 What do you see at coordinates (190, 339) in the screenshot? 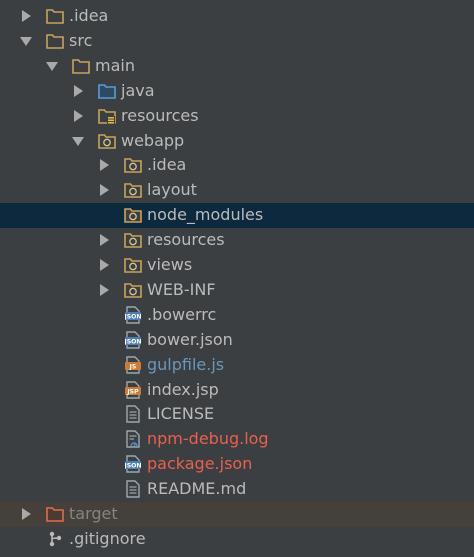
I see `tree-item-label: bower.json` at bounding box center [190, 339].